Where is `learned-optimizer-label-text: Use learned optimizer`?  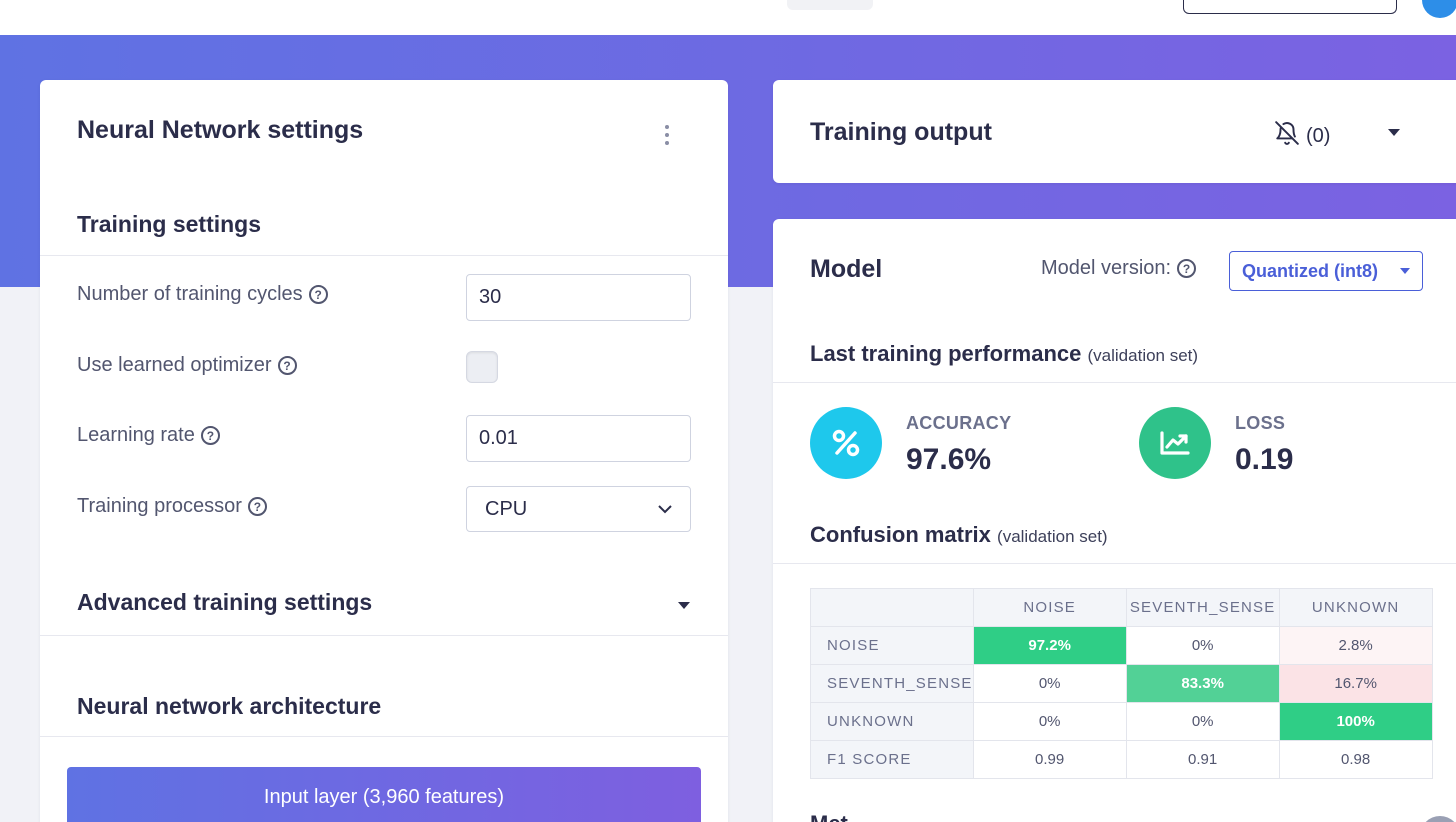 learned-optimizer-label-text: Use learned optimizer is located at coordinates (174, 365).